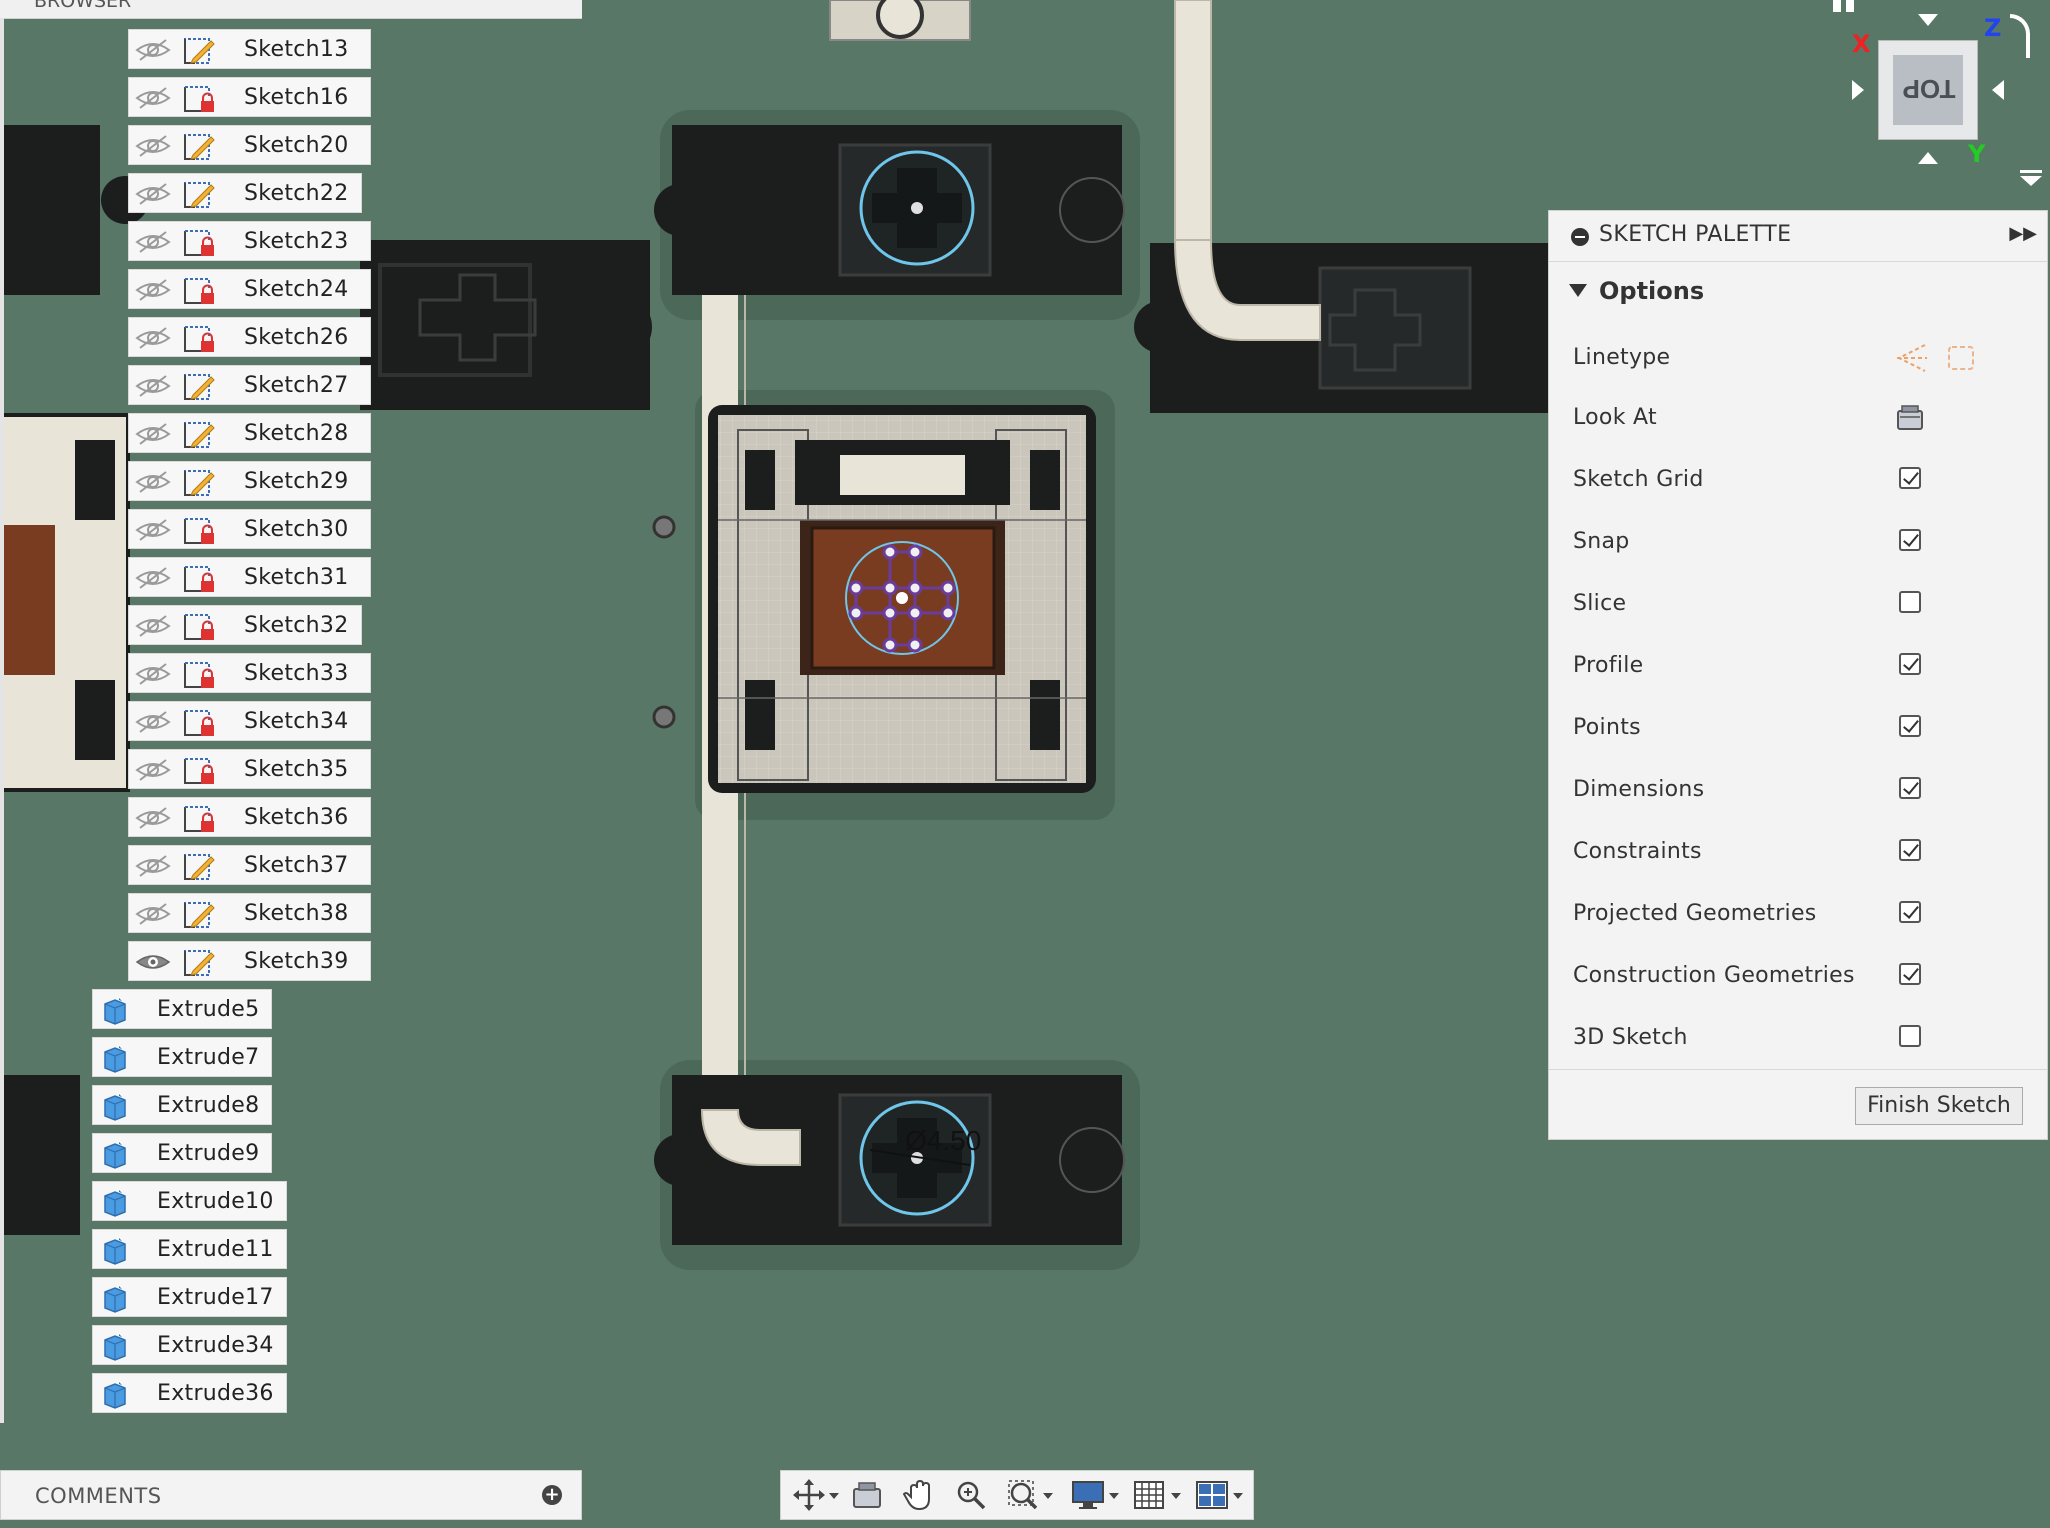  I want to click on look-at-toolbar-icon, so click(867, 1495).